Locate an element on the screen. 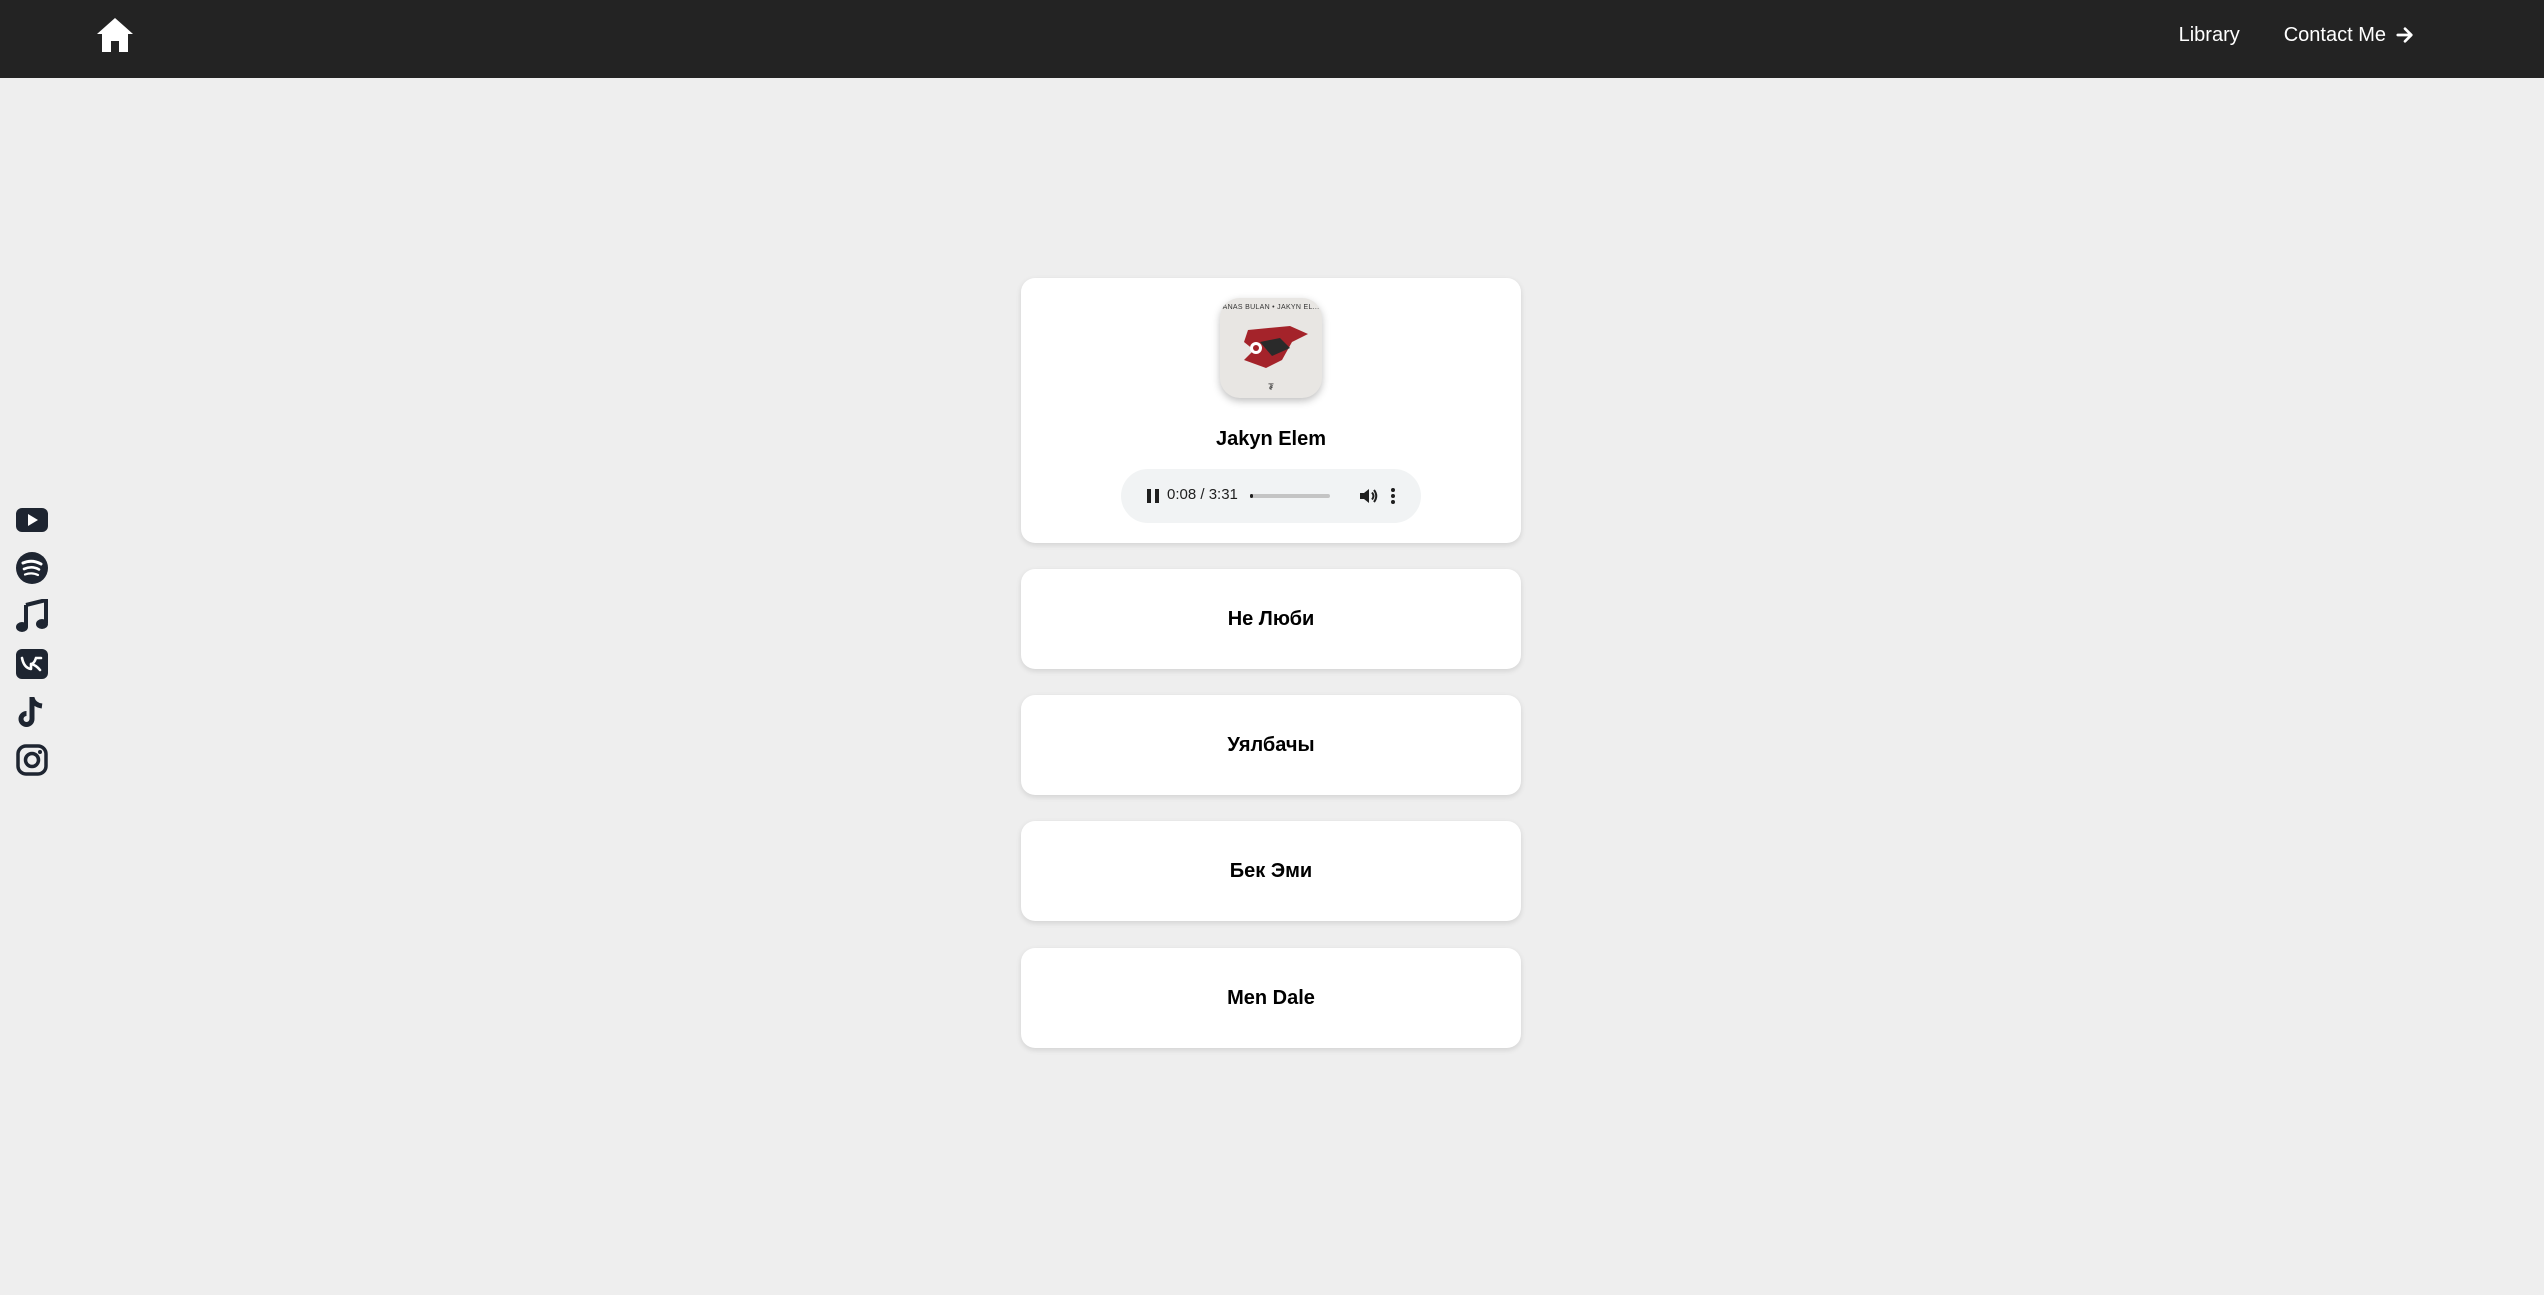  nav-links: Library Contact Me is located at coordinates (2296, 35).